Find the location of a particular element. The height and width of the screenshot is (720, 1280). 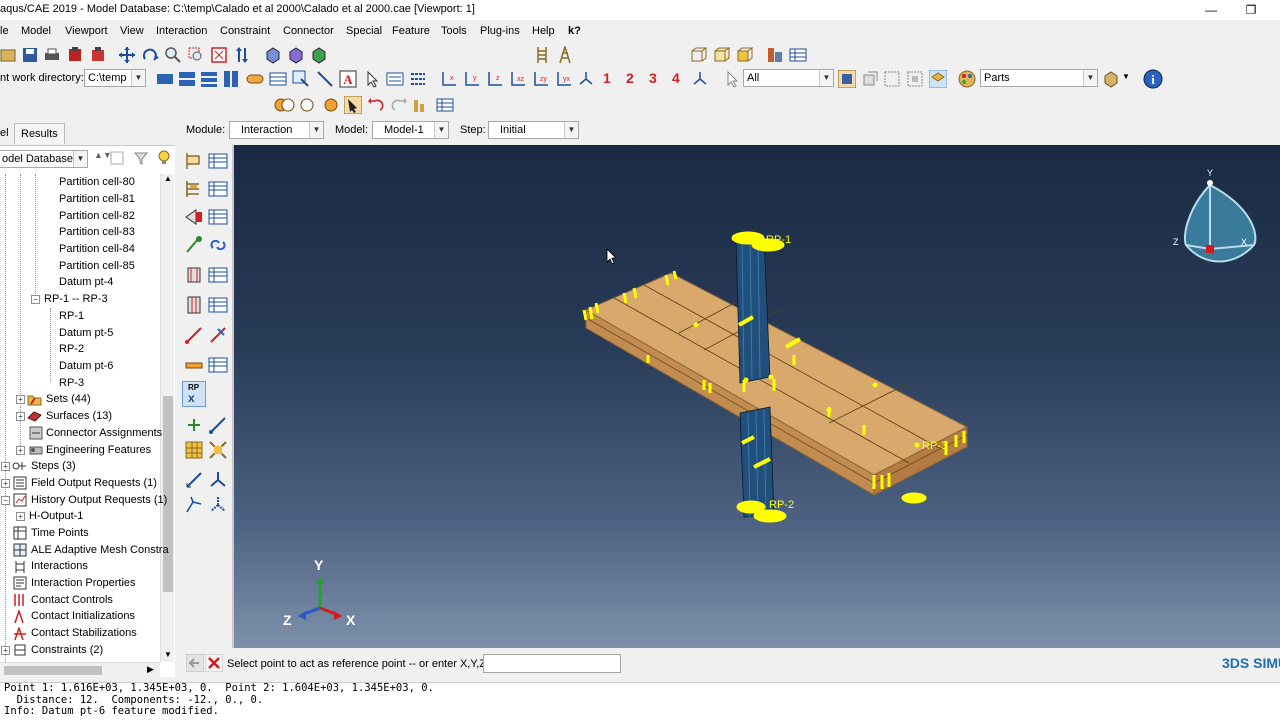

datum-triad-icon is located at coordinates (218, 480).